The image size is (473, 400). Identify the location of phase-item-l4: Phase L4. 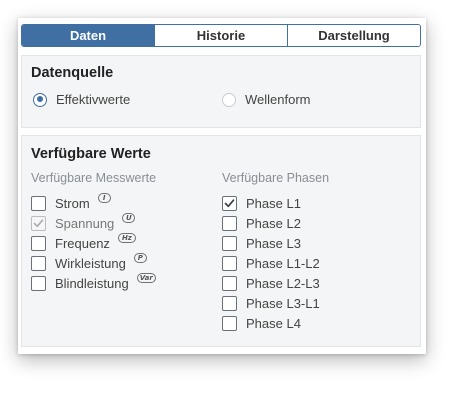
(271, 323).